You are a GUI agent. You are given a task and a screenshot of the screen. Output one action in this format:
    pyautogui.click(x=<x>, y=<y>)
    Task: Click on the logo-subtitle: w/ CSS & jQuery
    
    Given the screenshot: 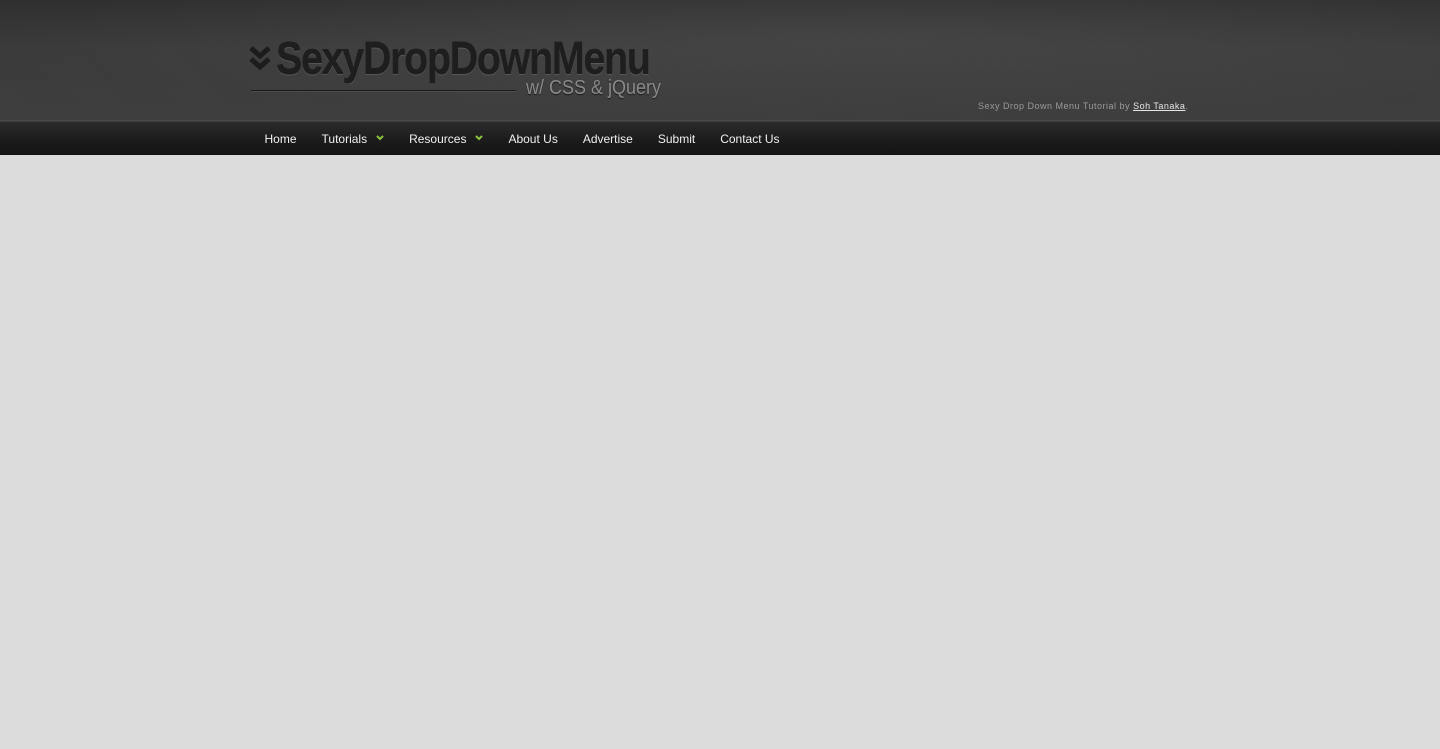 What is the action you would take?
    pyautogui.click(x=594, y=88)
    